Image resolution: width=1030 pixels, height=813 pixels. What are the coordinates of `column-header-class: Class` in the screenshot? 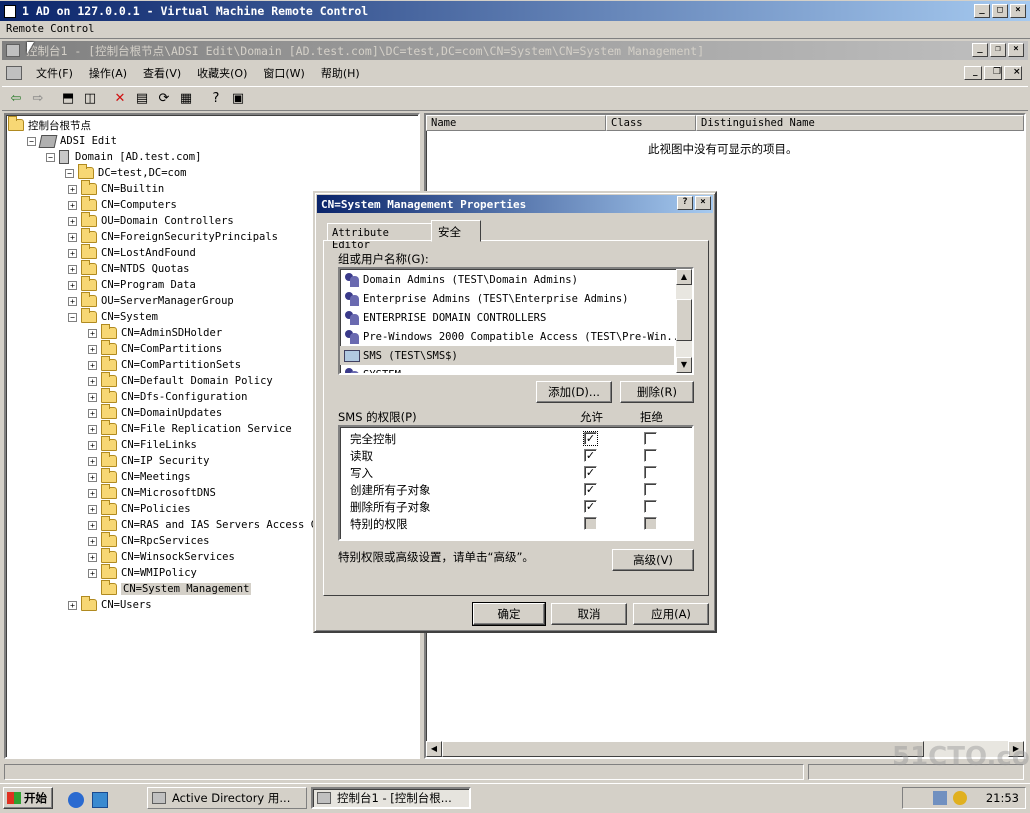 It's located at (651, 123).